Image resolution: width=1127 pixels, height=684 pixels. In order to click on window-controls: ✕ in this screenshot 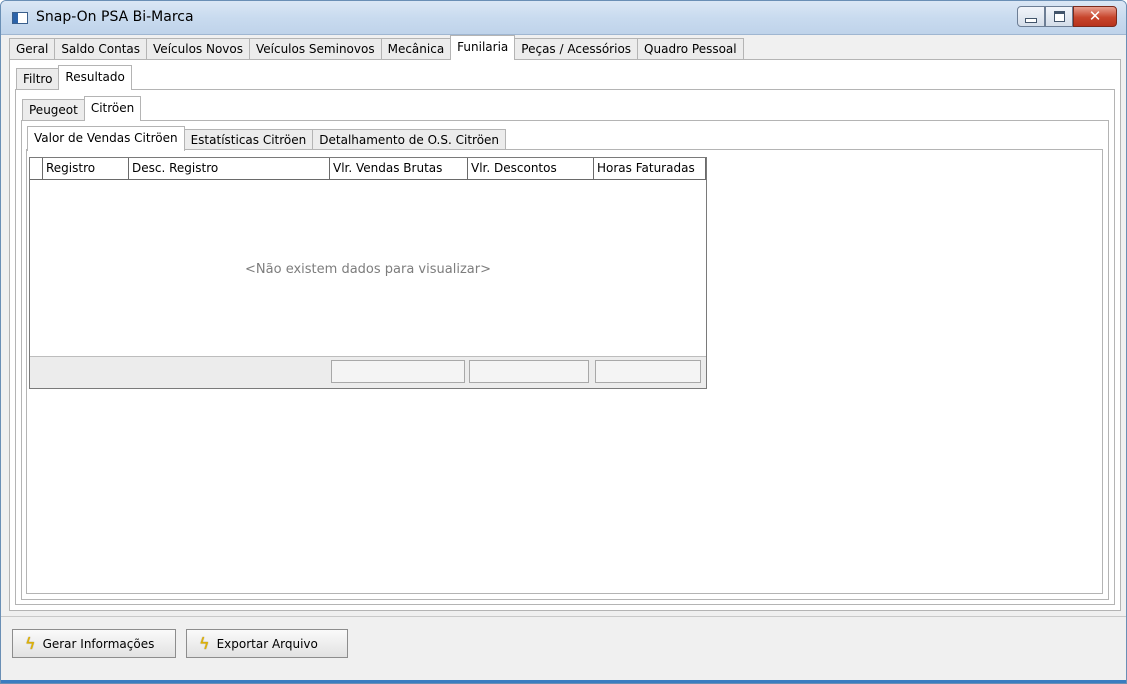, I will do `click(1067, 17)`.